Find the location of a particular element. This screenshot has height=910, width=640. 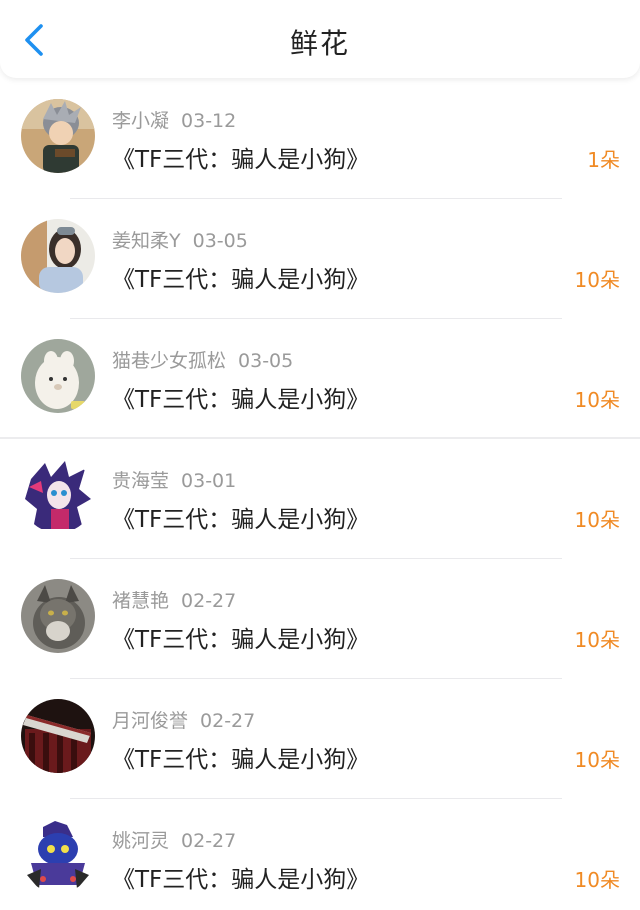

list-item: 月河俊誉 02-27 《TF三代：骗人是小狗》 10朵 is located at coordinates (320, 740).